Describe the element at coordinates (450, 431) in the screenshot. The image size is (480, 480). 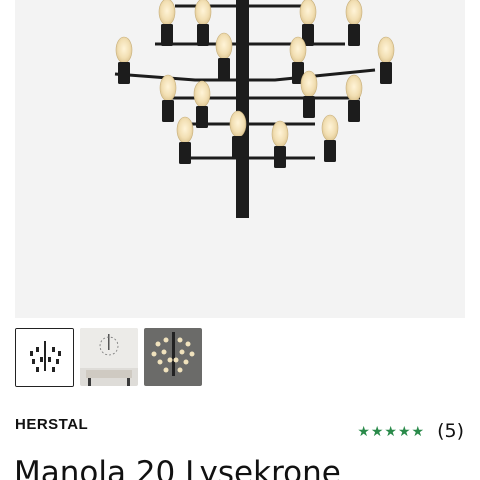
I see `rating-count: (5)` at that location.